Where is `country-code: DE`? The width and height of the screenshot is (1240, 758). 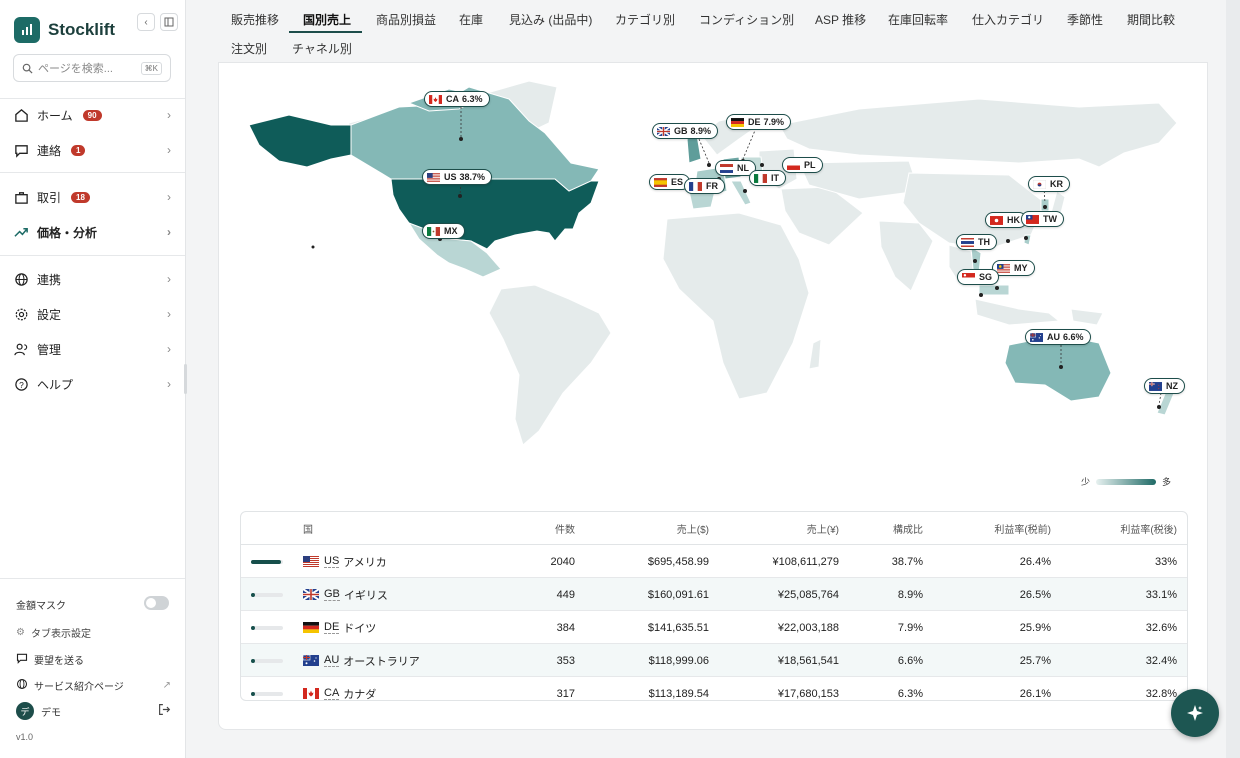 country-code: DE is located at coordinates (332, 627).